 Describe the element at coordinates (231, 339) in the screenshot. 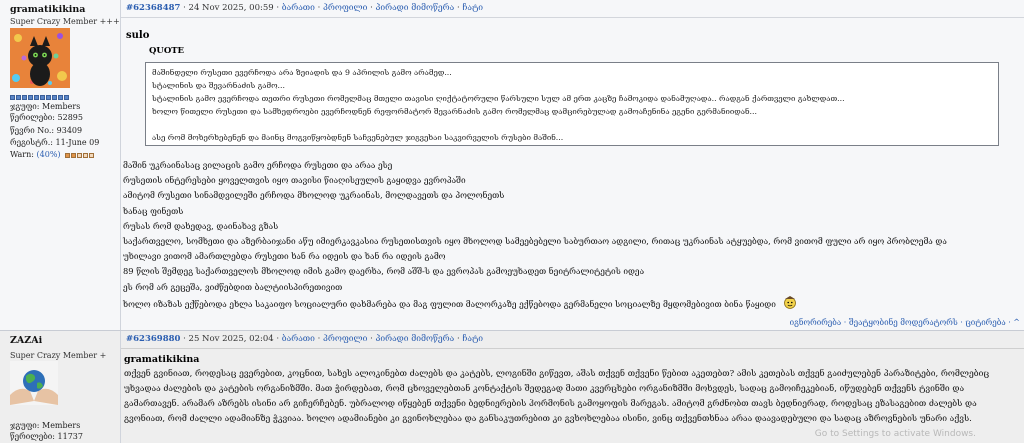

I see `post-date: · 25 Nov 2025, 02:04 ·` at that location.